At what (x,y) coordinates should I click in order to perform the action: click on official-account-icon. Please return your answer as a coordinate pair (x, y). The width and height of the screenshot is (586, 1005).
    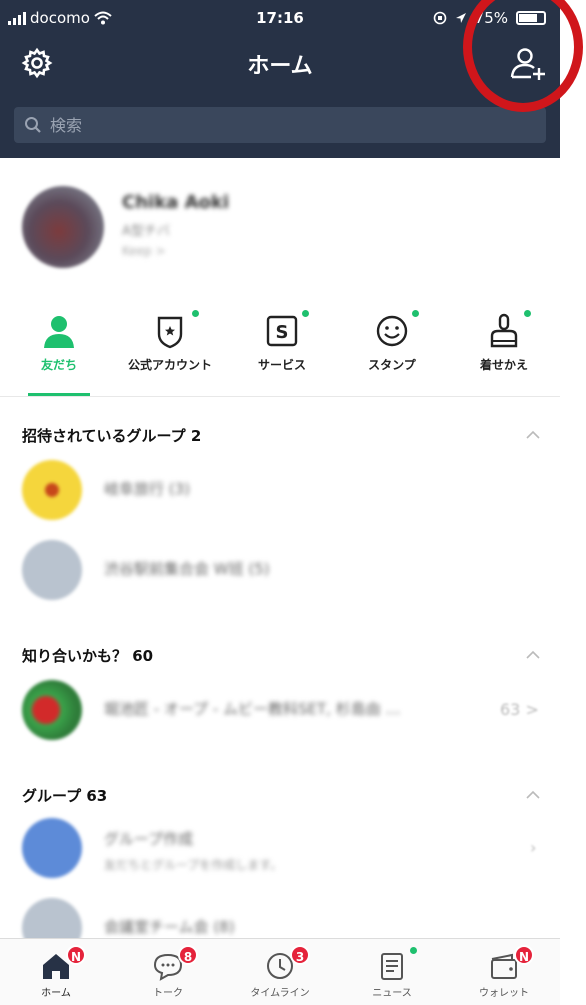
    Looking at the image, I should click on (170, 332).